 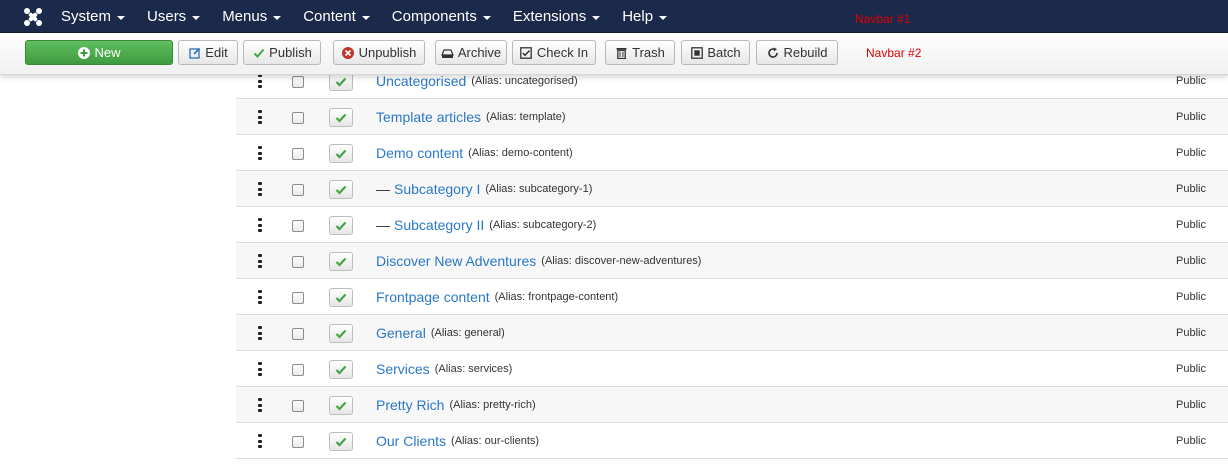 I want to click on menu-system: System, so click(x=93, y=16).